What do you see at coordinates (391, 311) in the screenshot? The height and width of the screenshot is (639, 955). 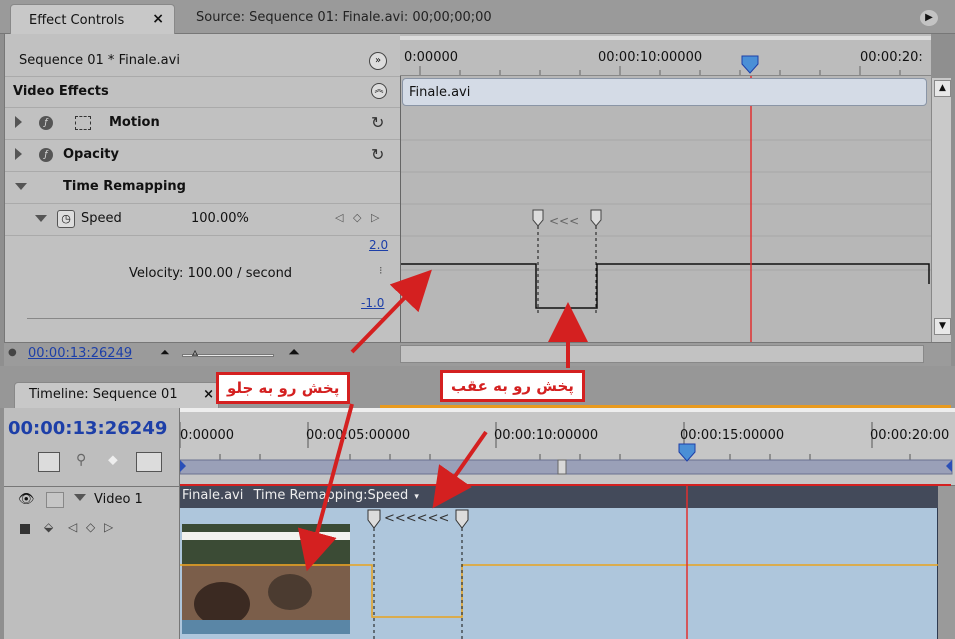 I see `arrow-to-velocity-forward` at bounding box center [391, 311].